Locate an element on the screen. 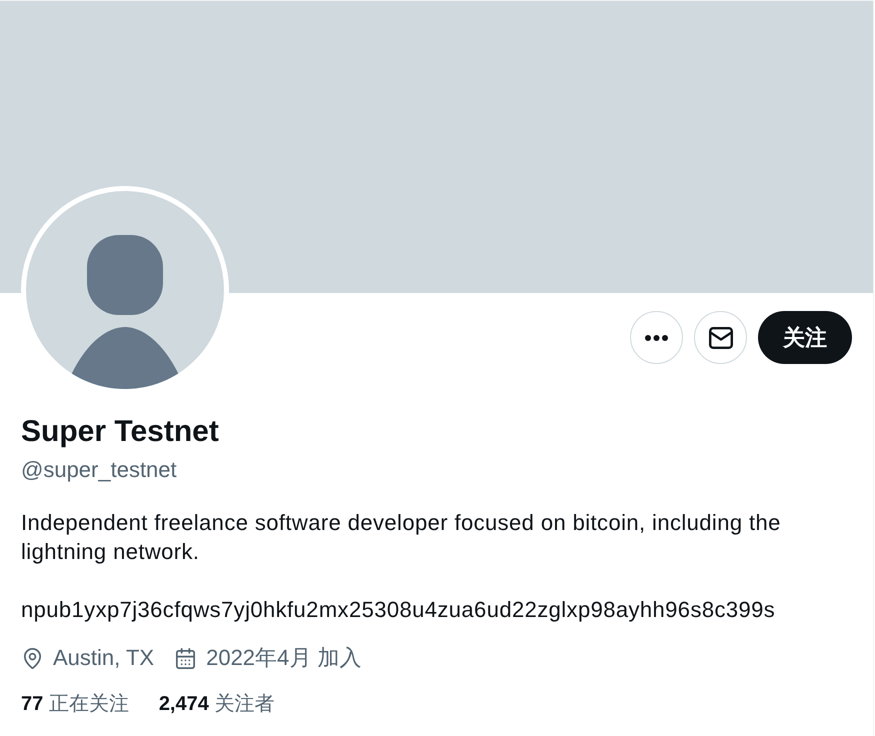  more-icon is located at coordinates (656, 337).